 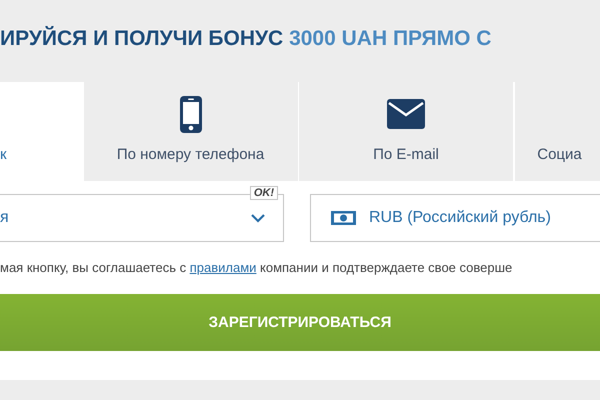 What do you see at coordinates (557, 131) in the screenshot?
I see `tab: Социа` at bounding box center [557, 131].